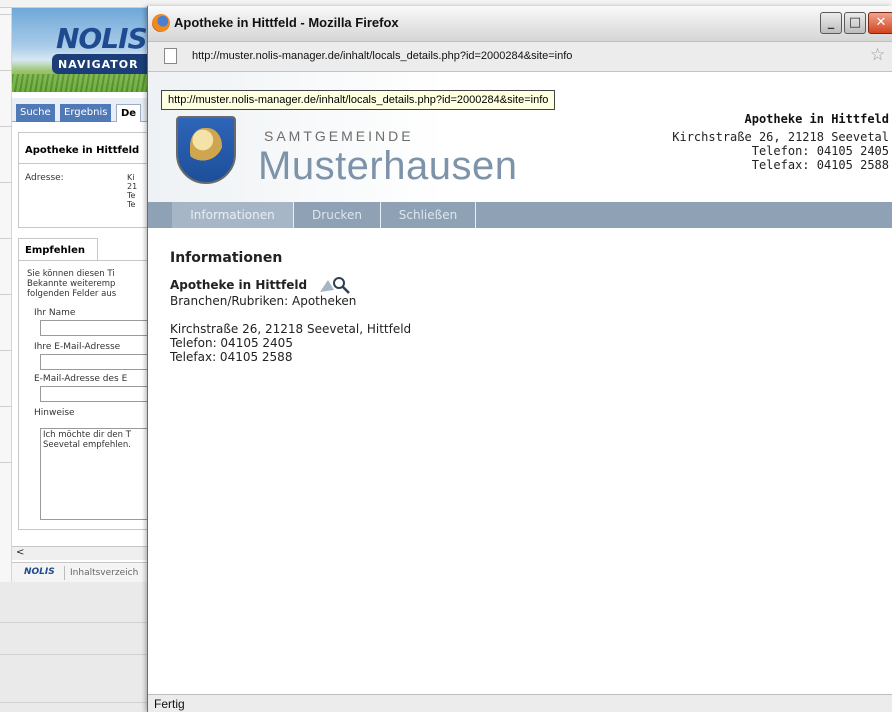 Image resolution: width=892 pixels, height=712 pixels. What do you see at coordinates (231, 357) in the screenshot?
I see `fax-text: Telefax: 04105 2588` at bounding box center [231, 357].